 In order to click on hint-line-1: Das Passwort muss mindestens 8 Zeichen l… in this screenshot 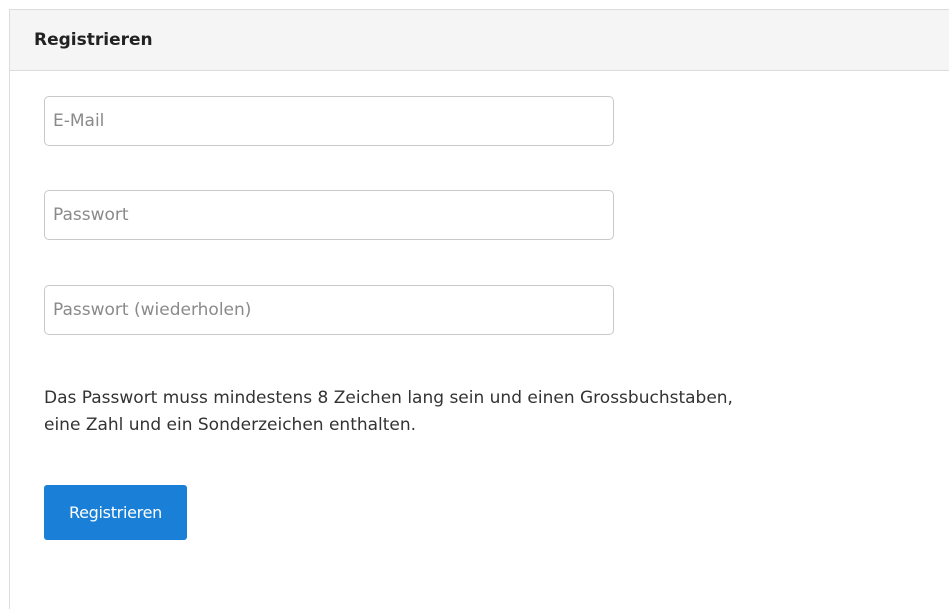, I will do `click(388, 398)`.